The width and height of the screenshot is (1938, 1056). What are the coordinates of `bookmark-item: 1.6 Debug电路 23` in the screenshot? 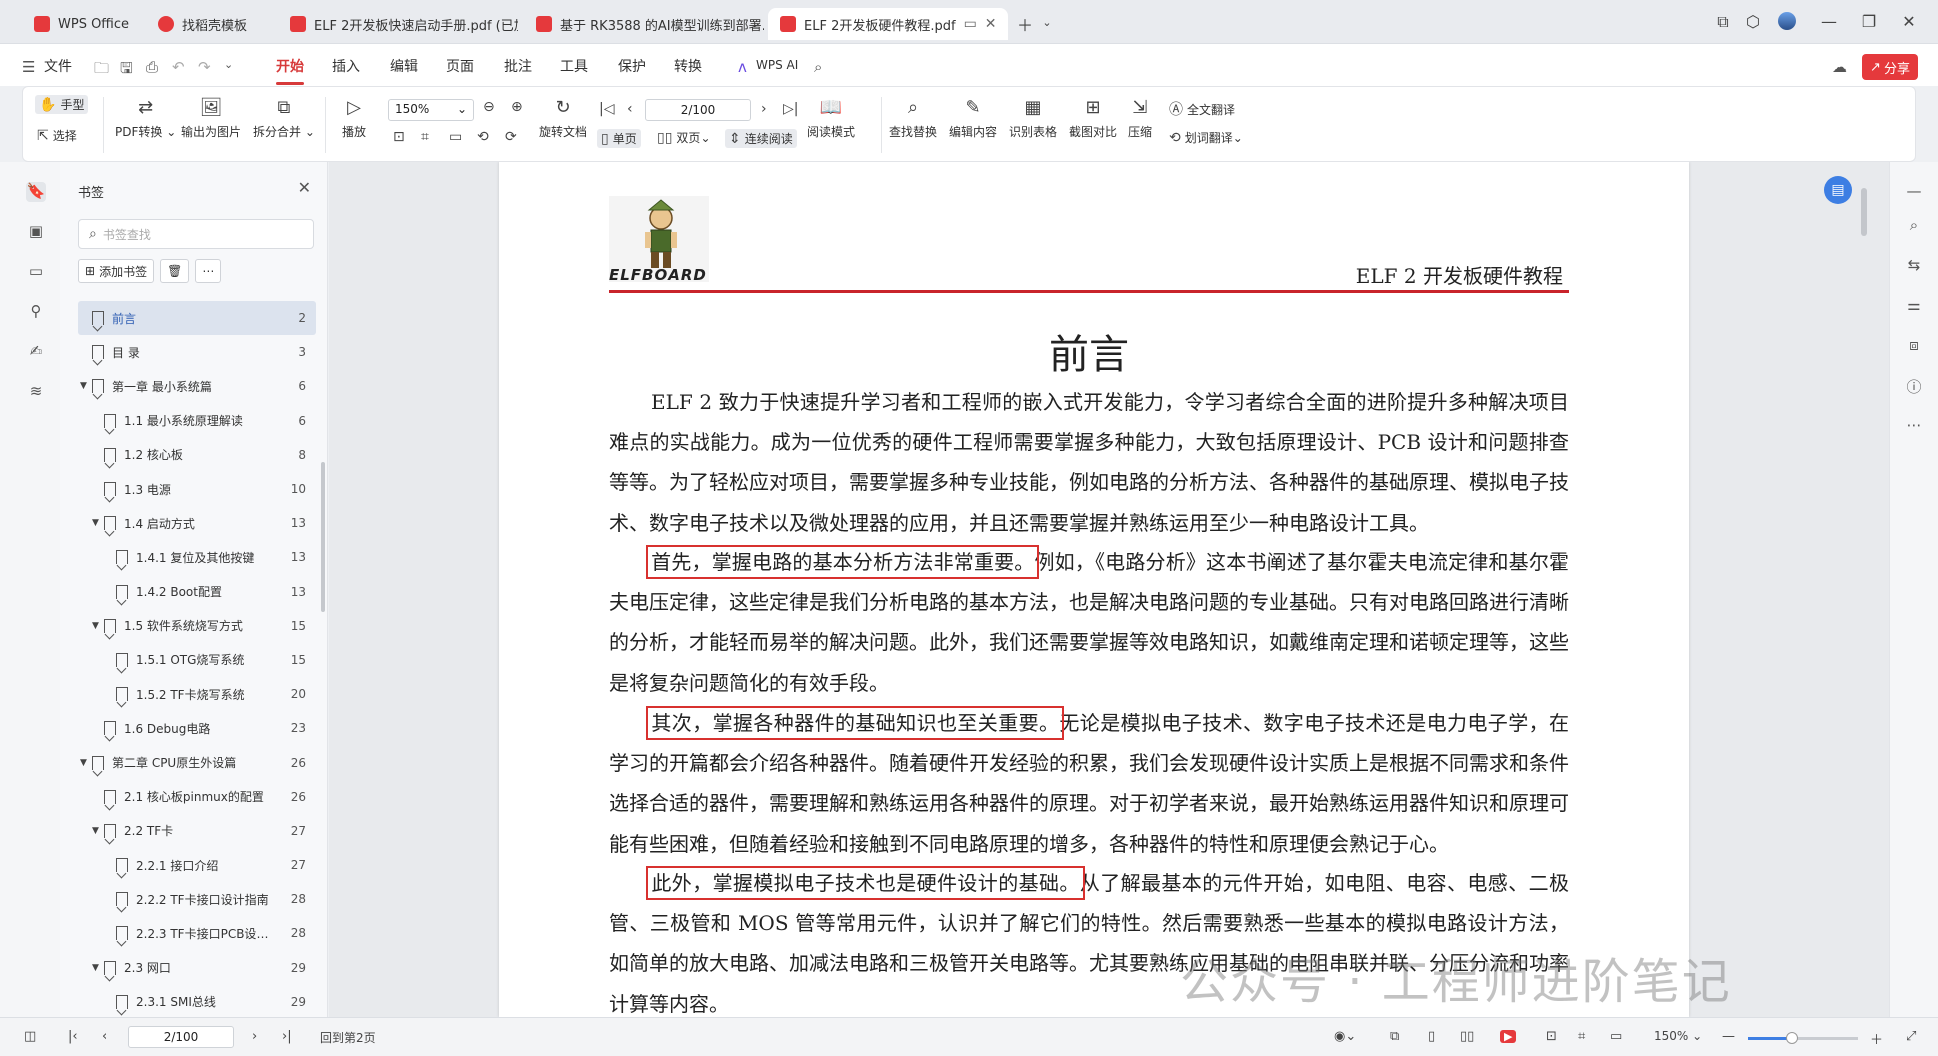 It's located at (197, 728).